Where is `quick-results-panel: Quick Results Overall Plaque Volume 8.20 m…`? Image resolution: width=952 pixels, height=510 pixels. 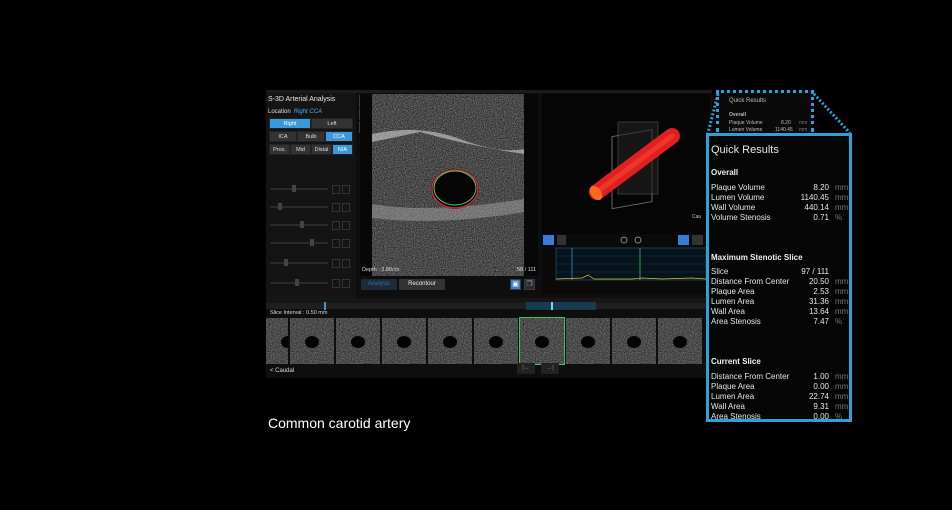
quick-results-panel: Quick Results Overall Plaque Volume 8.20 m… is located at coordinates (779, 277).